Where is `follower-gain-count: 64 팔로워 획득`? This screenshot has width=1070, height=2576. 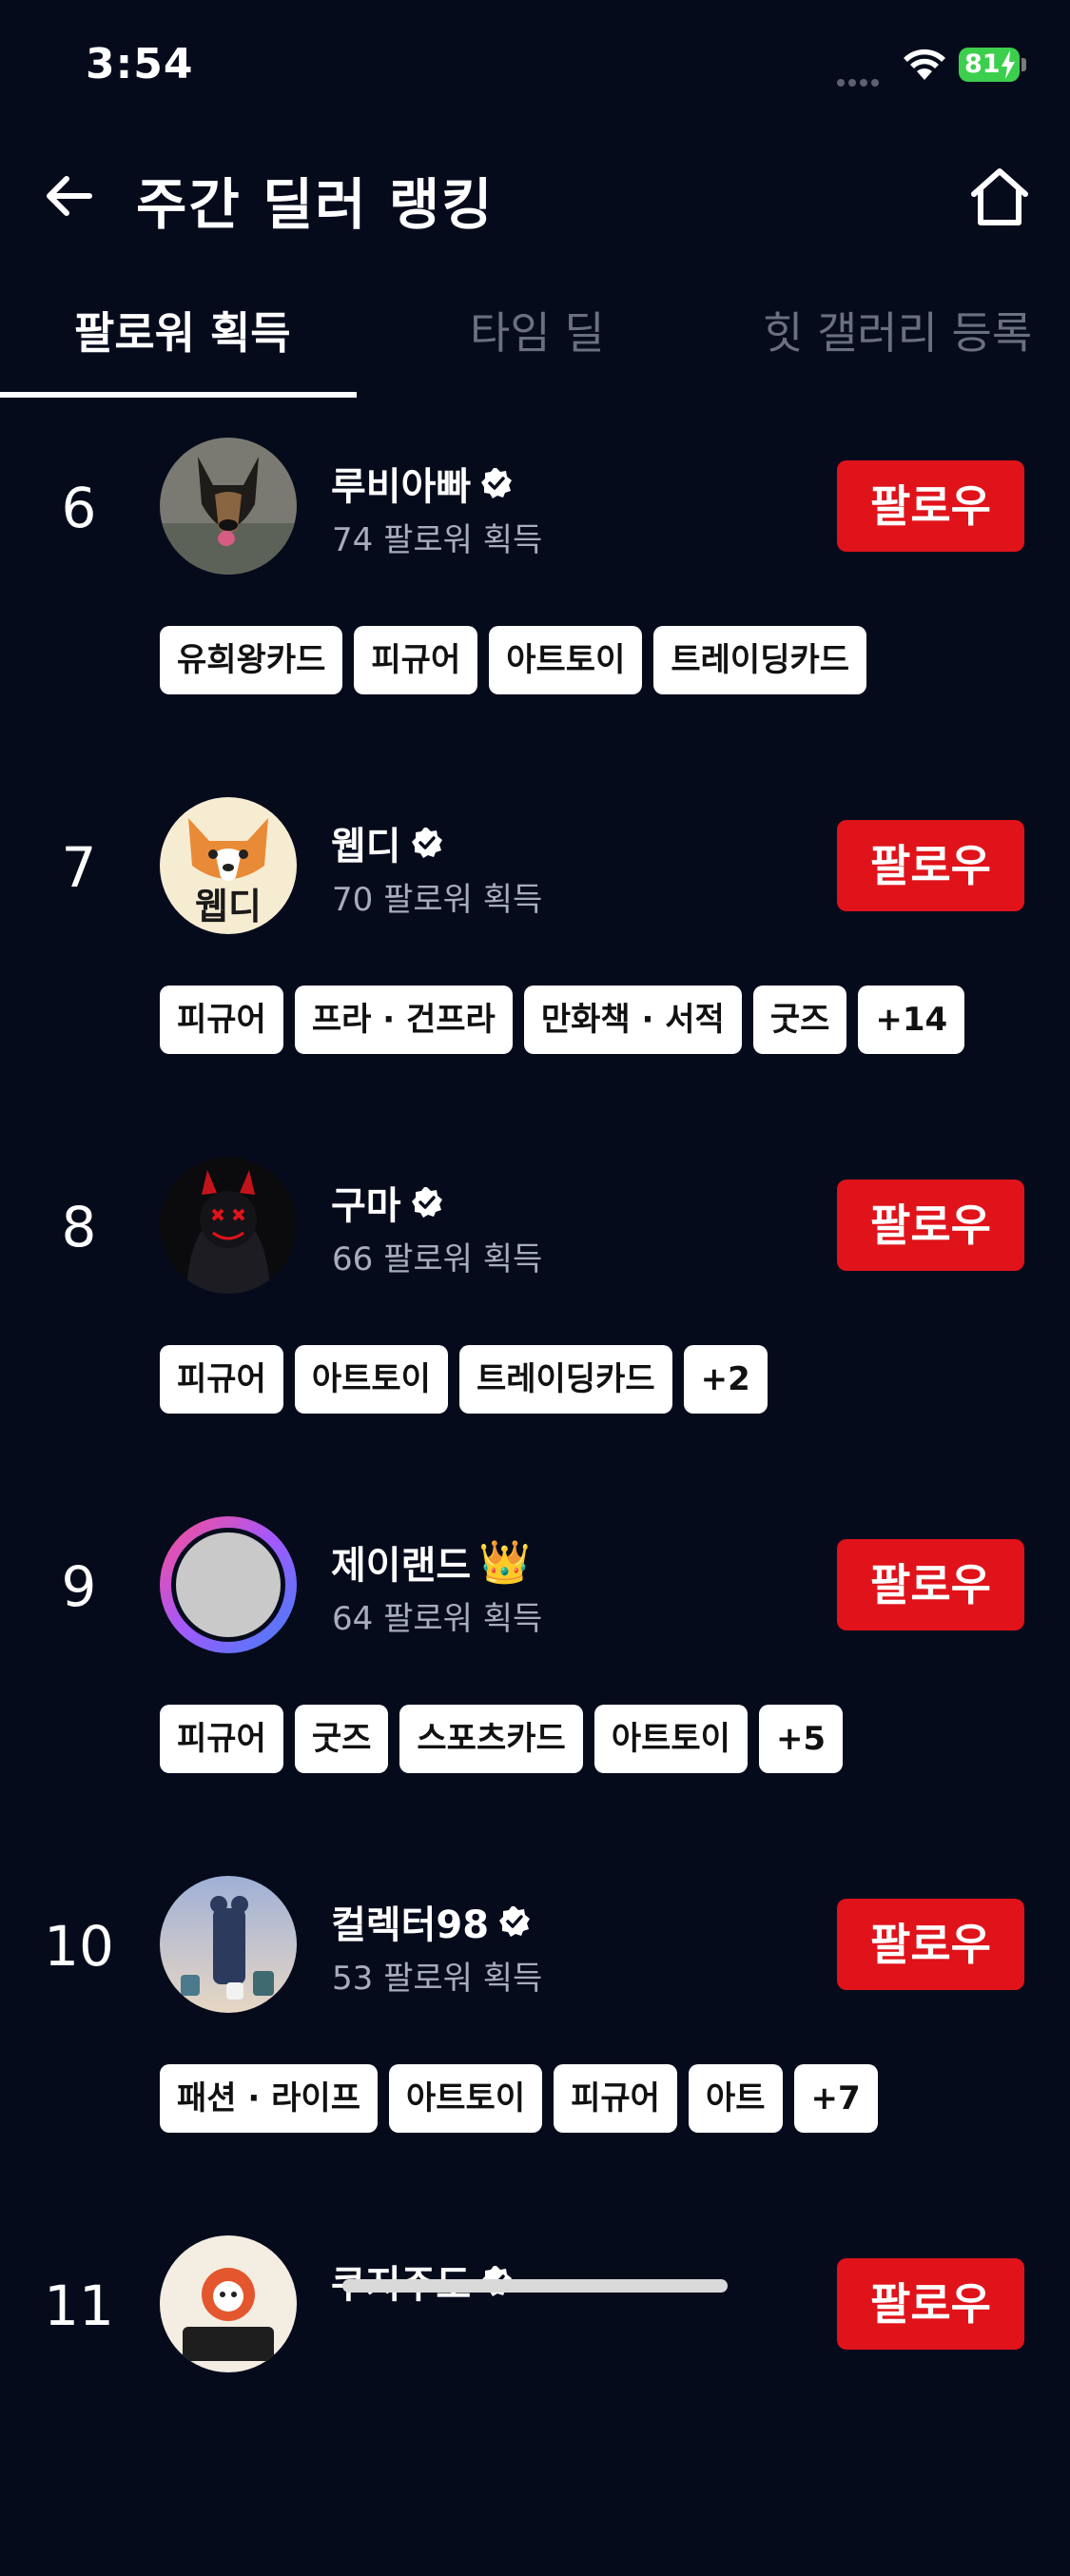
follower-gain-count: 64 팔로워 획득 is located at coordinates (437, 1619).